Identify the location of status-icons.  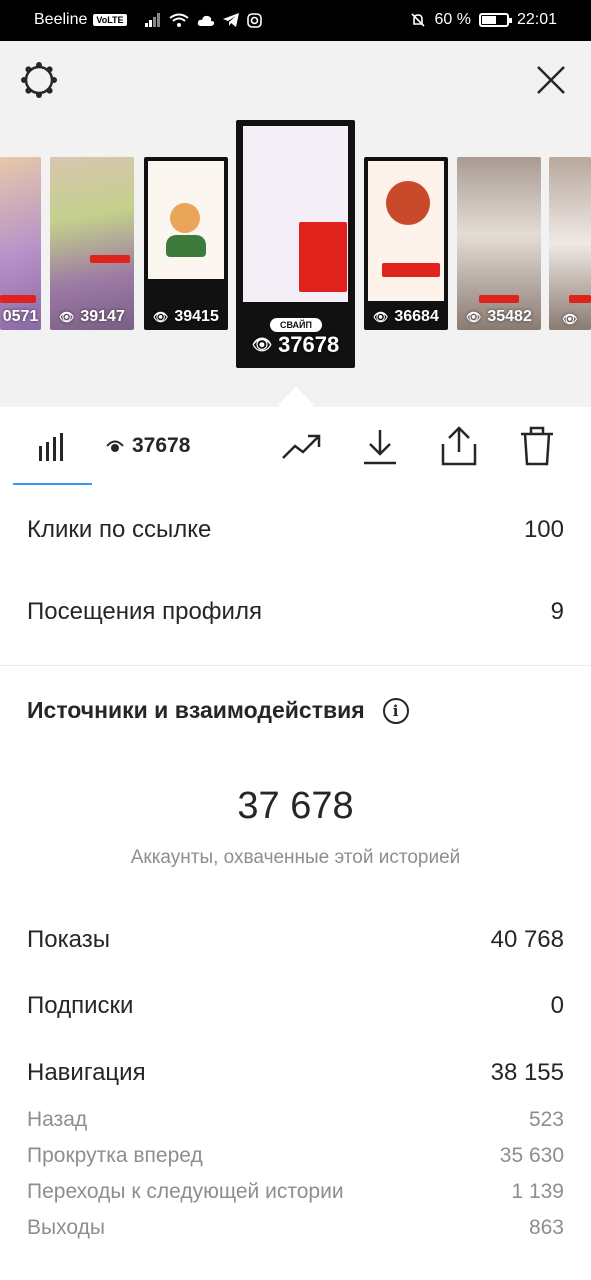
(203, 20).